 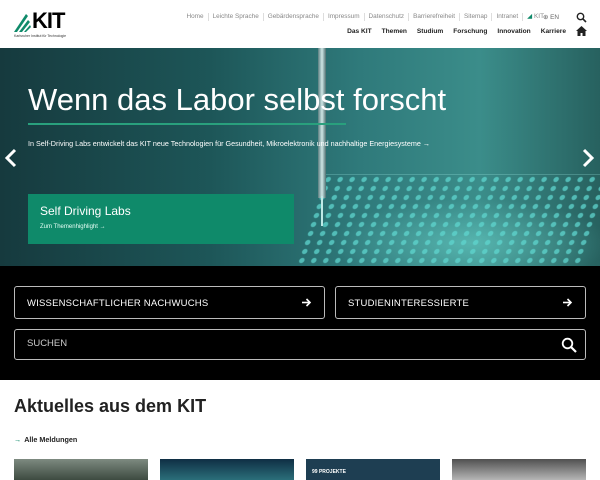 What do you see at coordinates (394, 31) in the screenshot?
I see `nav-themen: Themen` at bounding box center [394, 31].